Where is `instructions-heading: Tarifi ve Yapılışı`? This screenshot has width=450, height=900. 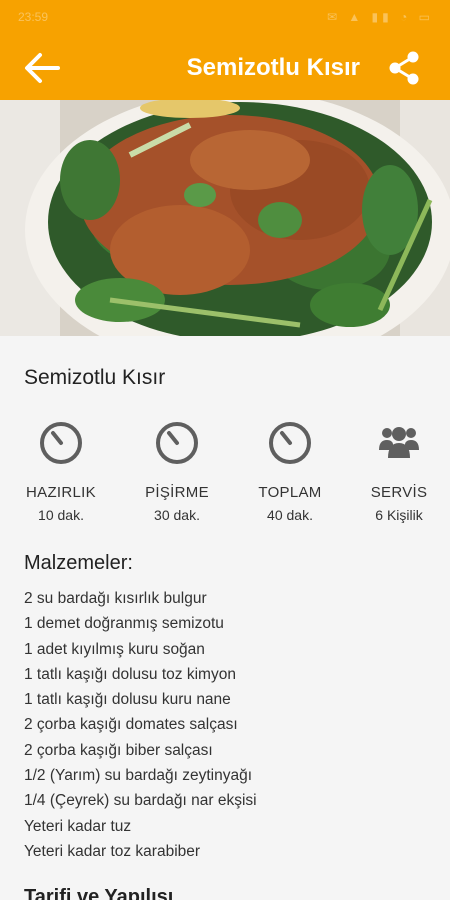
instructions-heading: Tarifi ve Yapılışı is located at coordinates (99, 893).